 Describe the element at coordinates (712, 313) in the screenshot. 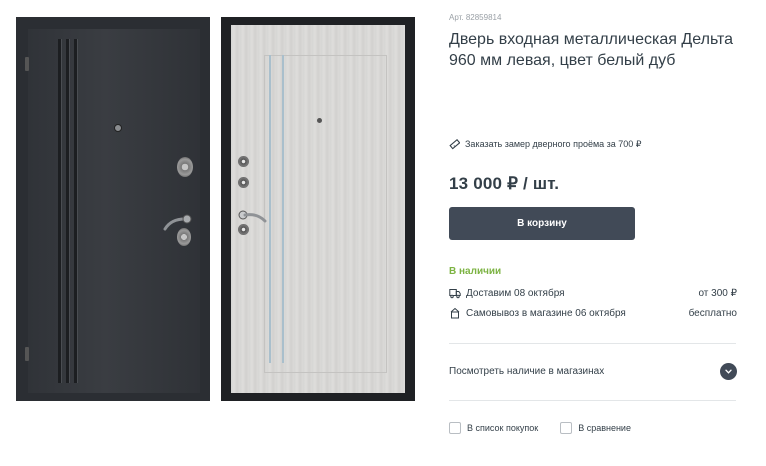

I see `pickup-price: бесплатно` at that location.